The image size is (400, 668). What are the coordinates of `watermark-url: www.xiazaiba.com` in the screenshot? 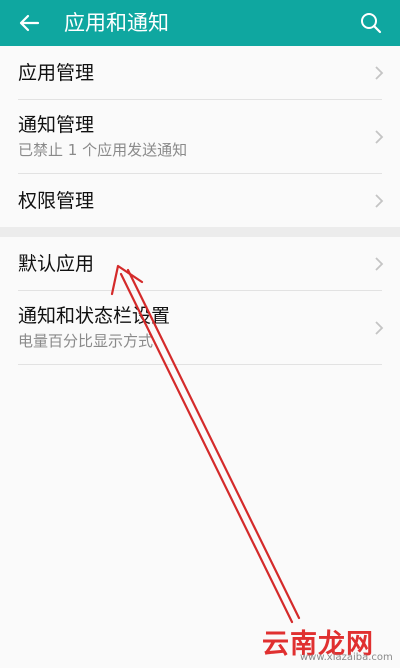 It's located at (346, 657).